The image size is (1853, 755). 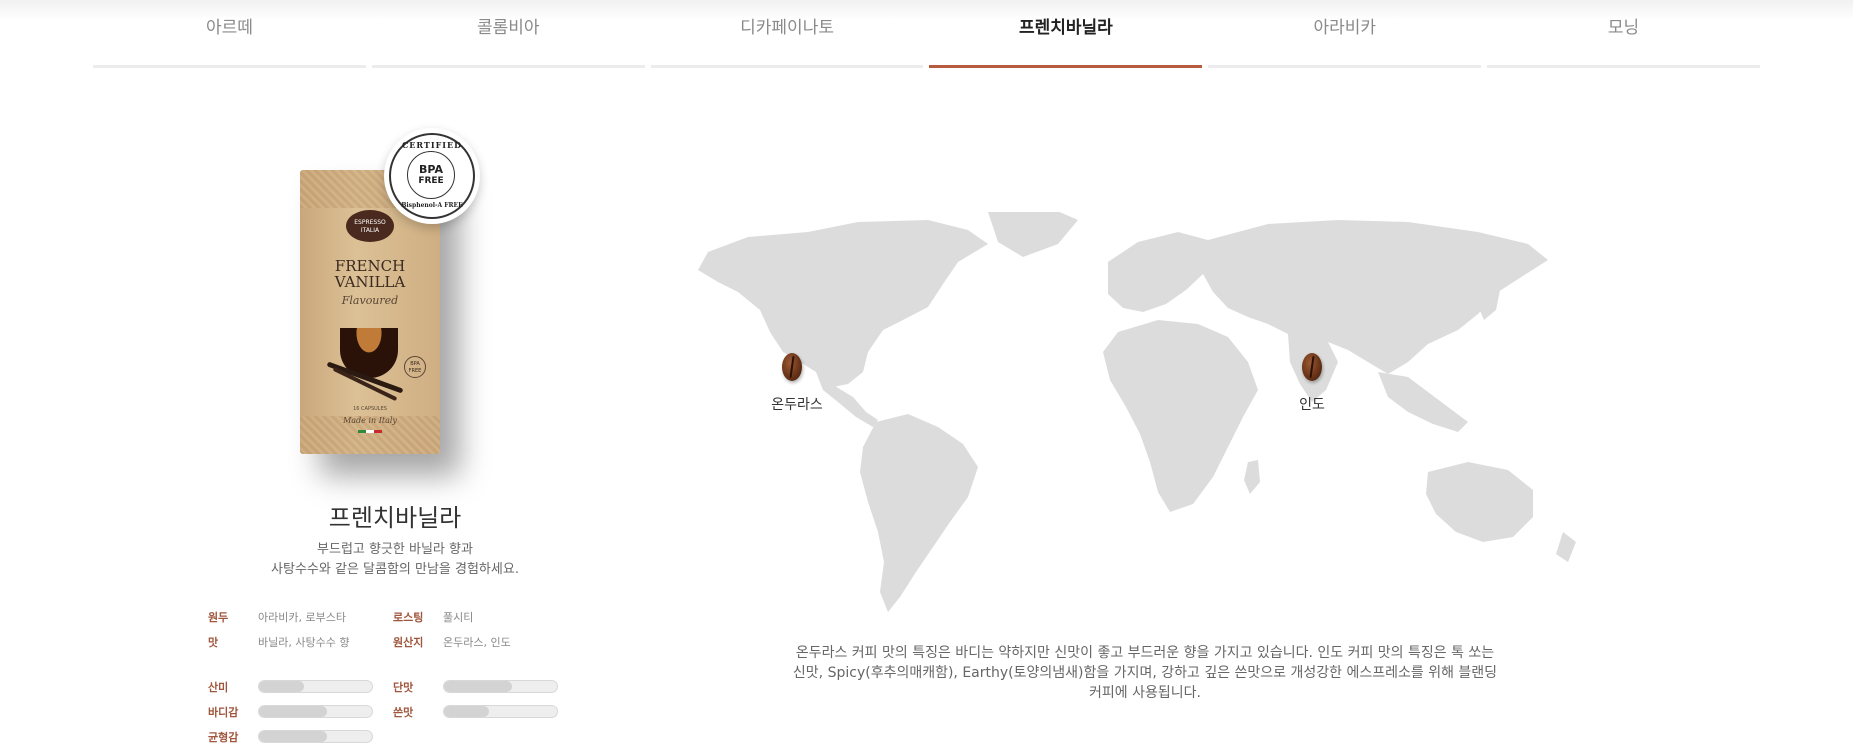 What do you see at coordinates (395, 518) in the screenshot?
I see `product-title: 프렌치바닐라` at bounding box center [395, 518].